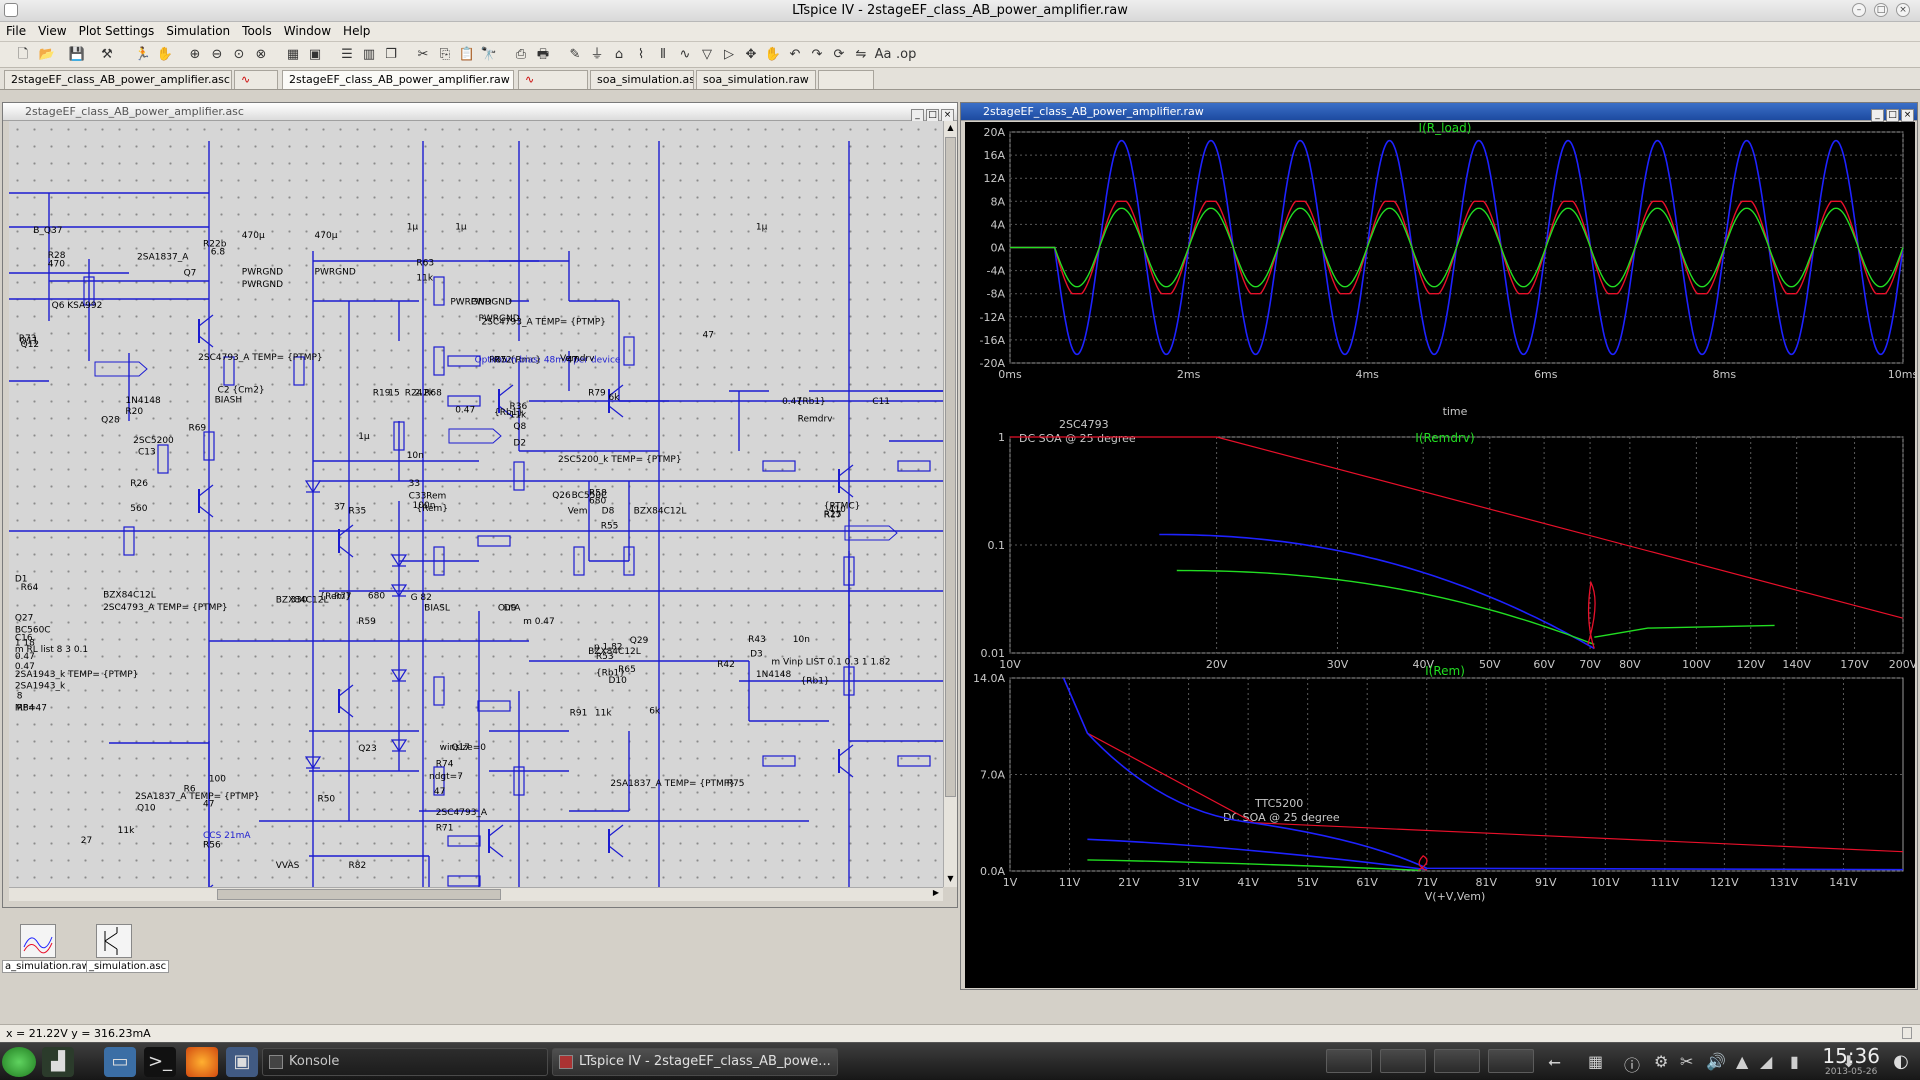 This screenshot has width=1920, height=1080. What do you see at coordinates (423, 55) in the screenshot?
I see `cut-icon: ✂` at bounding box center [423, 55].